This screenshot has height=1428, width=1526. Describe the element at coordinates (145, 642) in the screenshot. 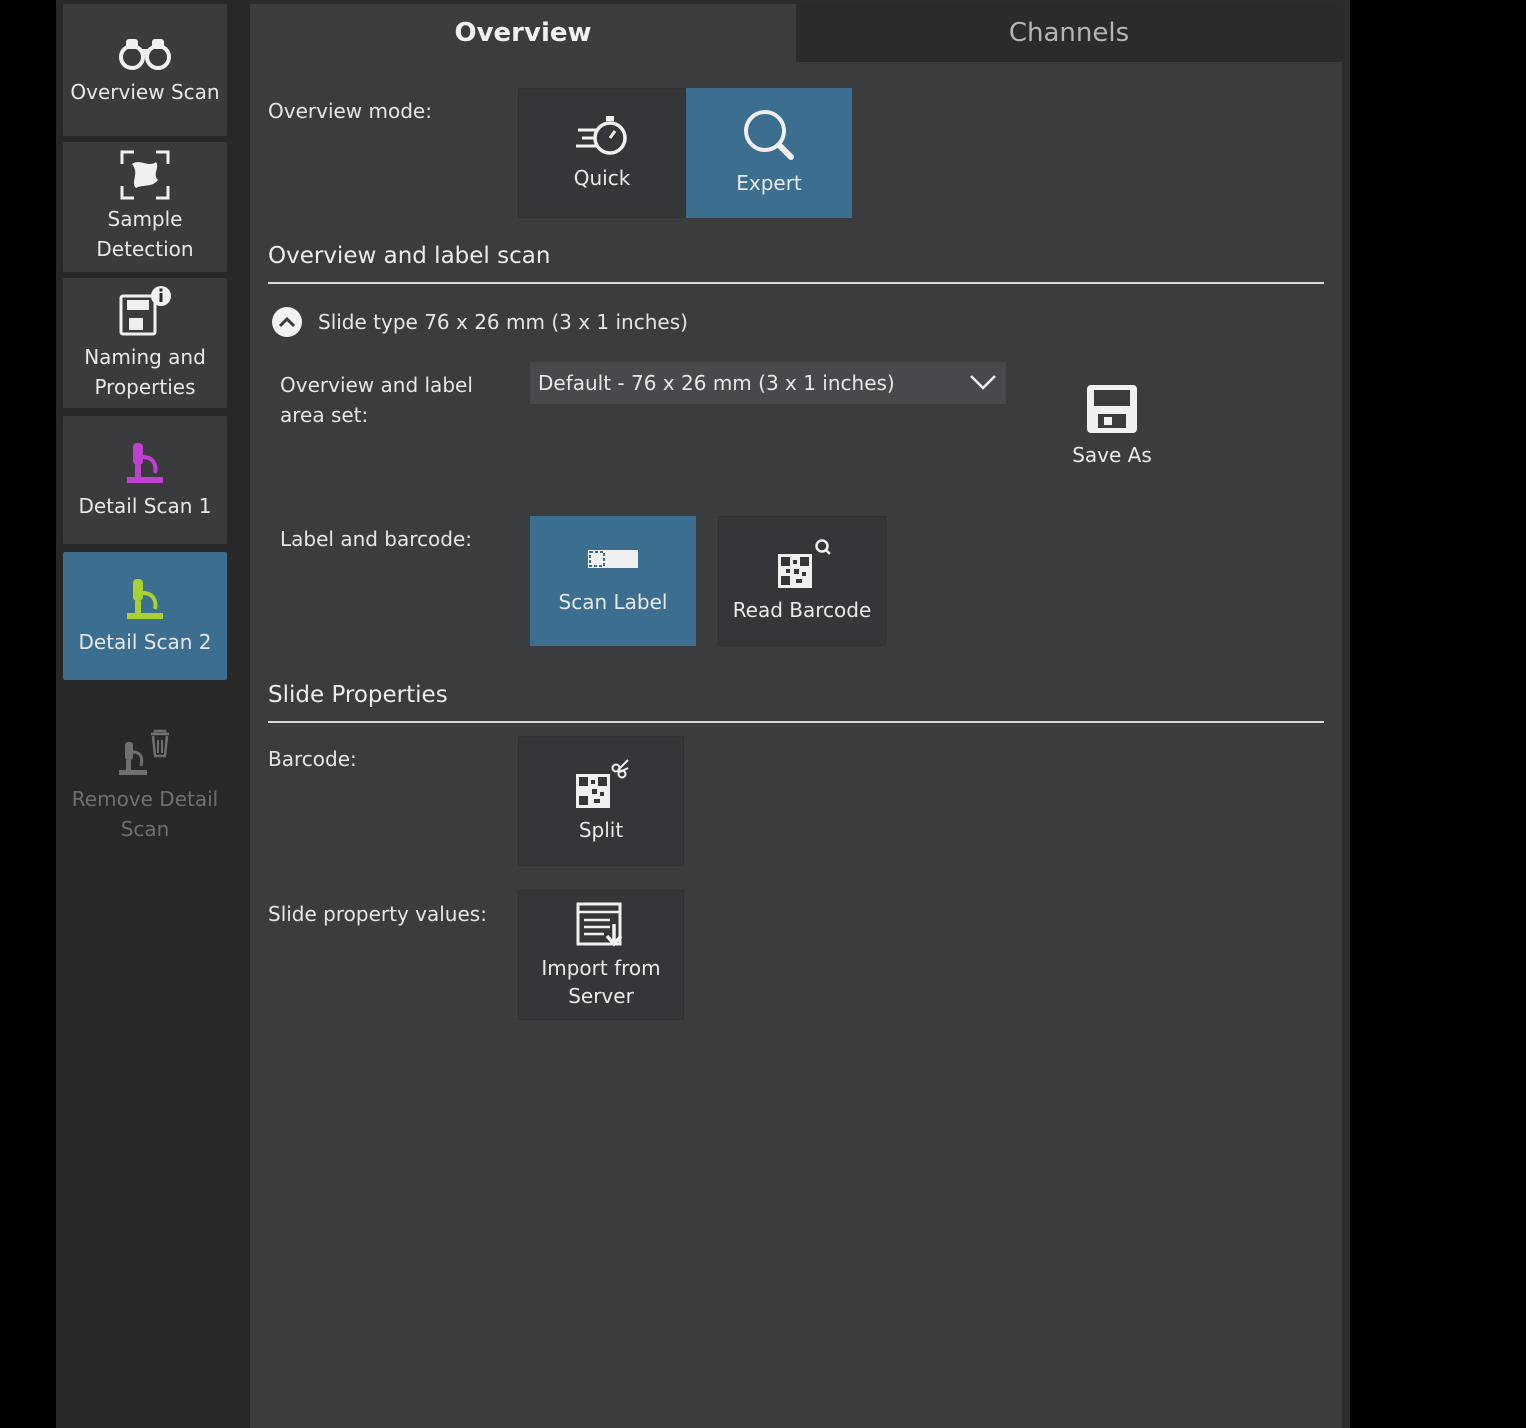

I see `sidebar-item-label: Detail Scan 2` at that location.